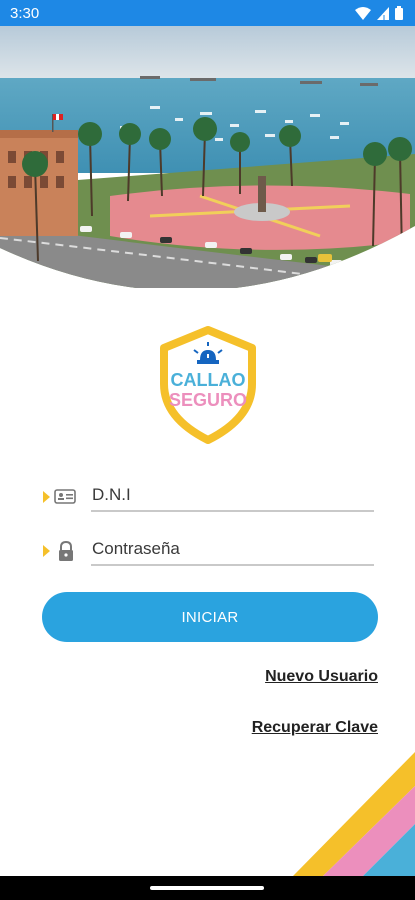 The height and width of the screenshot is (900, 415). I want to click on callao-seguro-logo: CALLAO SEGURO, so click(208, 385).